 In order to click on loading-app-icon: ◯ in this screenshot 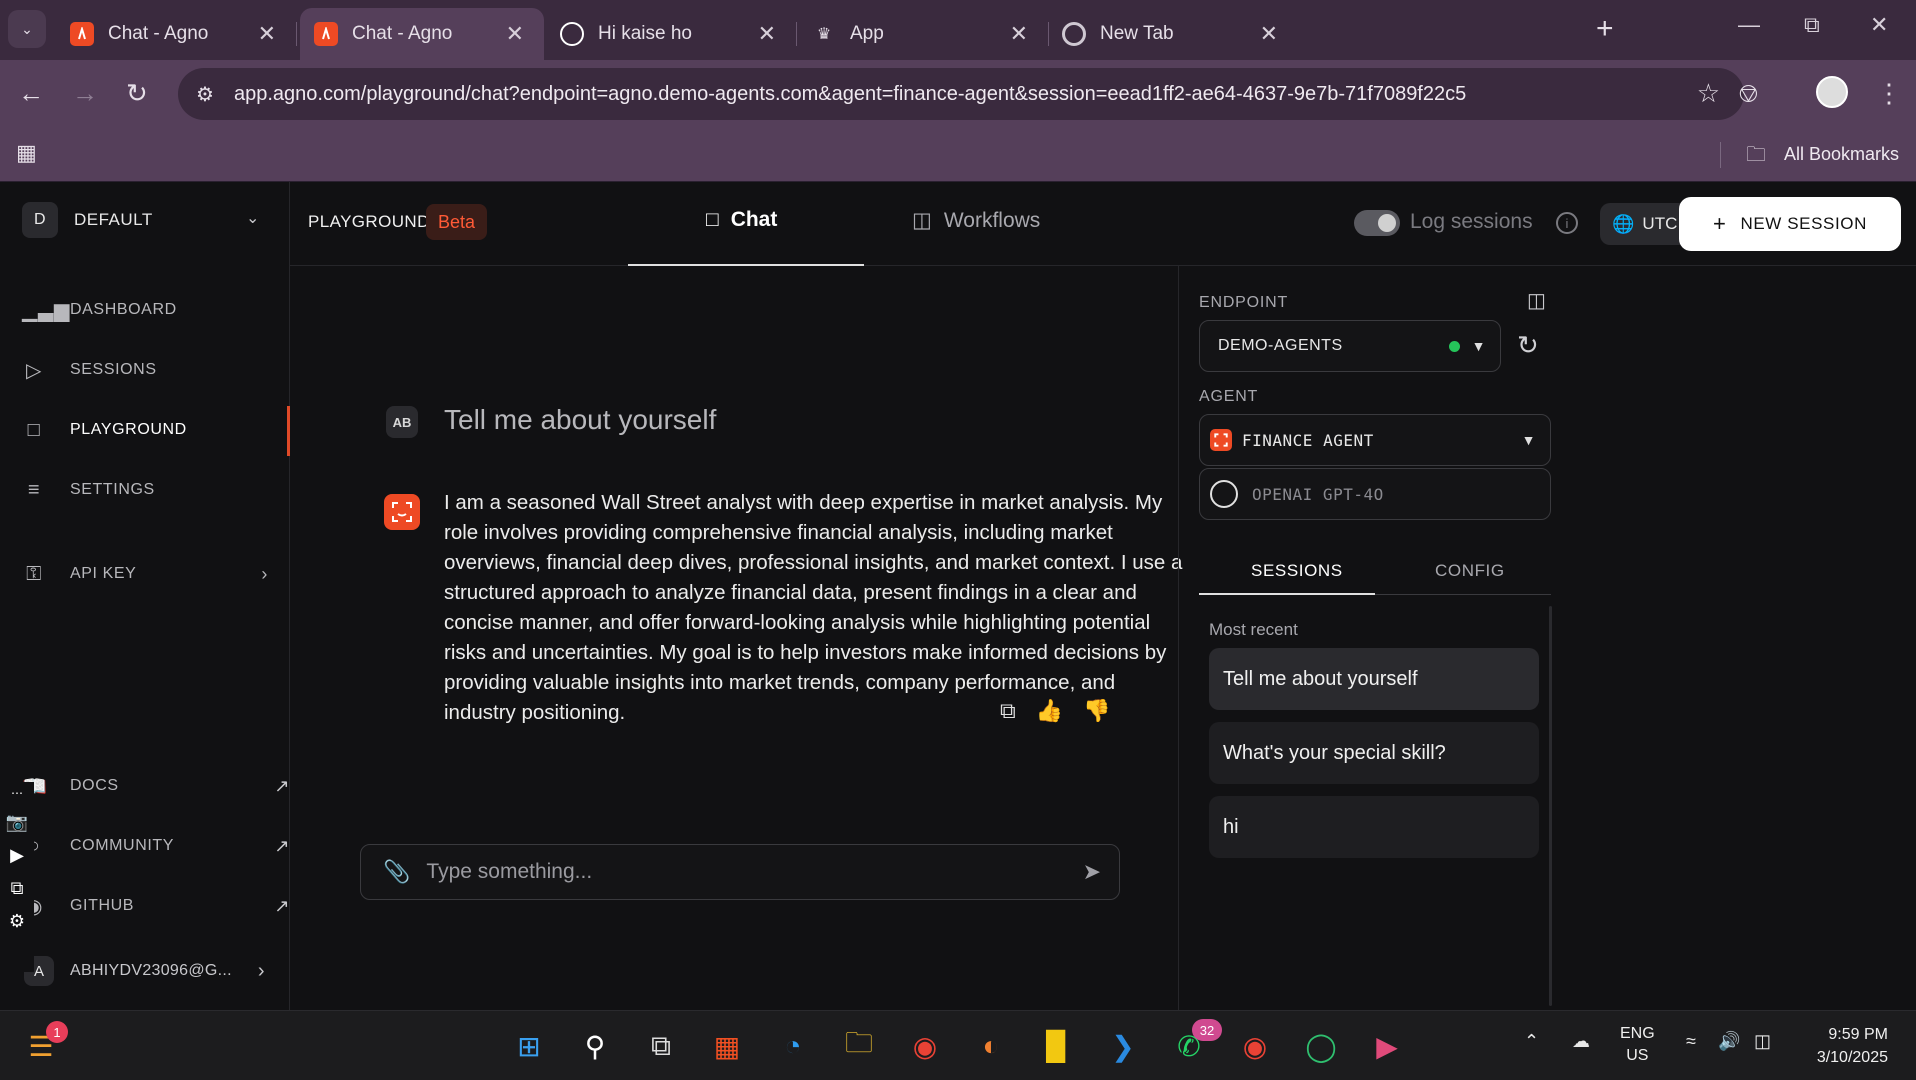, I will do `click(1321, 1046)`.